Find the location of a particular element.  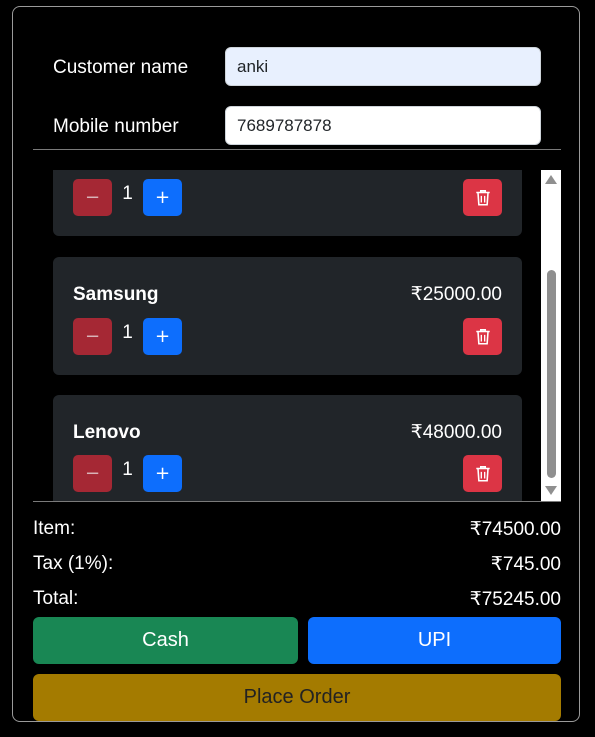

cart-item: − 1 + is located at coordinates (287, 203).